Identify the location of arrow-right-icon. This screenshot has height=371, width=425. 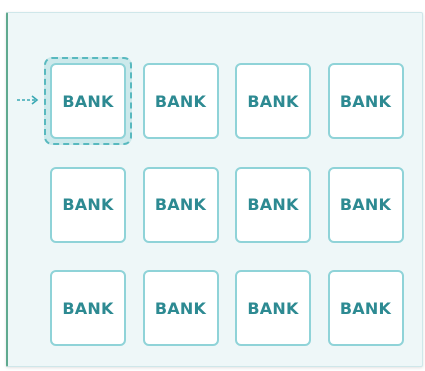
(28, 100).